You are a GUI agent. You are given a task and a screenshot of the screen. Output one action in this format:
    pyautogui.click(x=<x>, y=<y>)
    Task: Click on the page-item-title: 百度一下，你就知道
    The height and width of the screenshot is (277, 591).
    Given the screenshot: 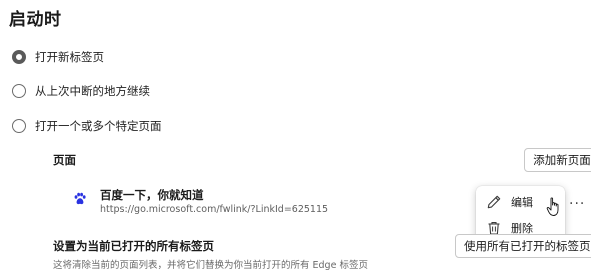 What is the action you would take?
    pyautogui.click(x=152, y=195)
    